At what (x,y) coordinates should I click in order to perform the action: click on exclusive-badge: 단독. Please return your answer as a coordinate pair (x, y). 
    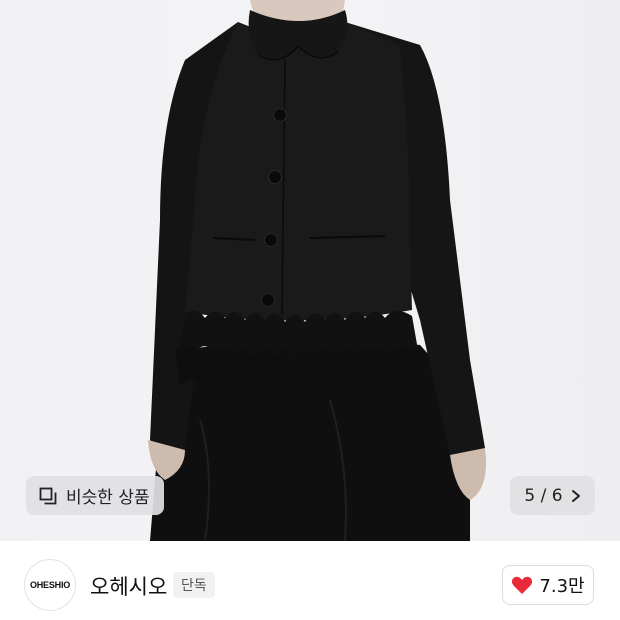
    Looking at the image, I should click on (194, 585).